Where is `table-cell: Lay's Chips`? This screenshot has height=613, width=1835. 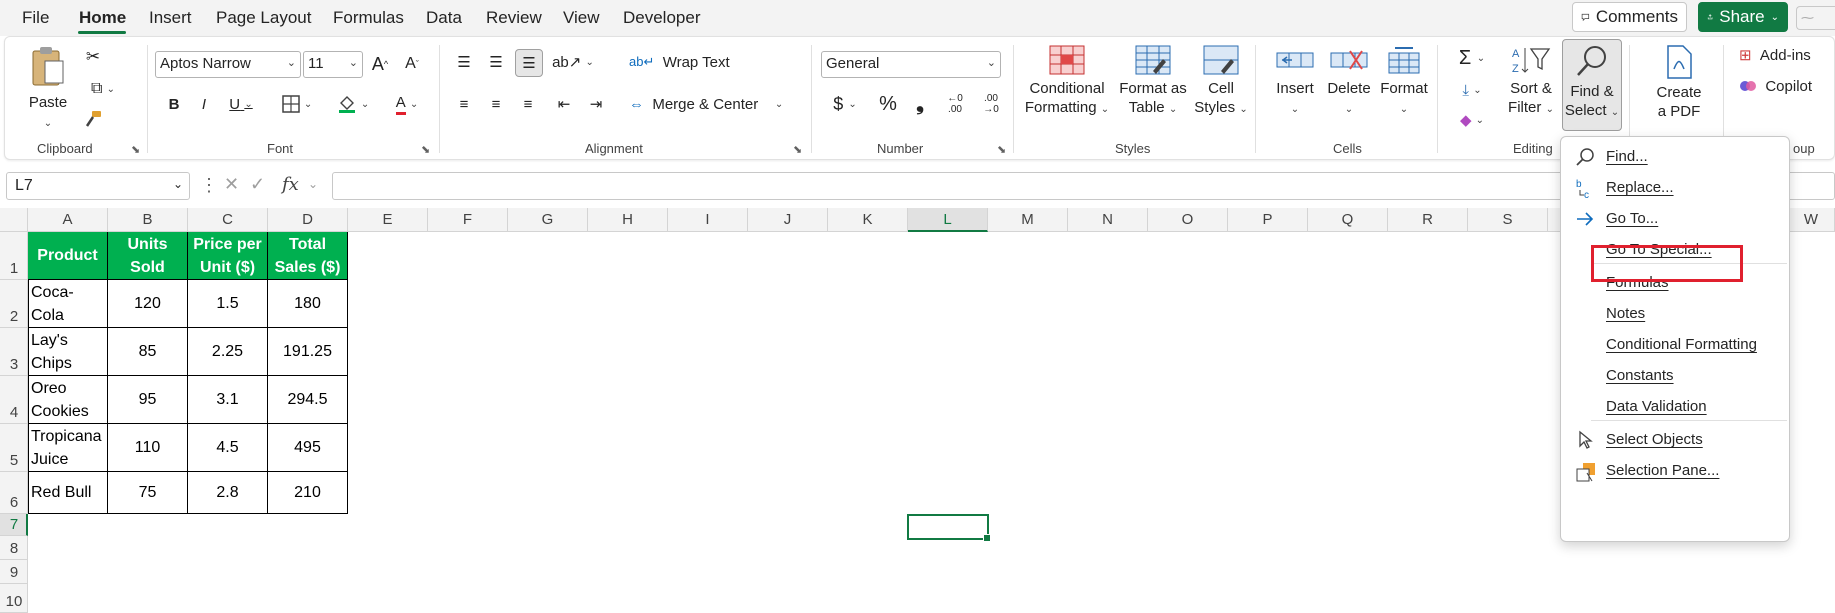
table-cell: Lay's Chips is located at coordinates (68, 352).